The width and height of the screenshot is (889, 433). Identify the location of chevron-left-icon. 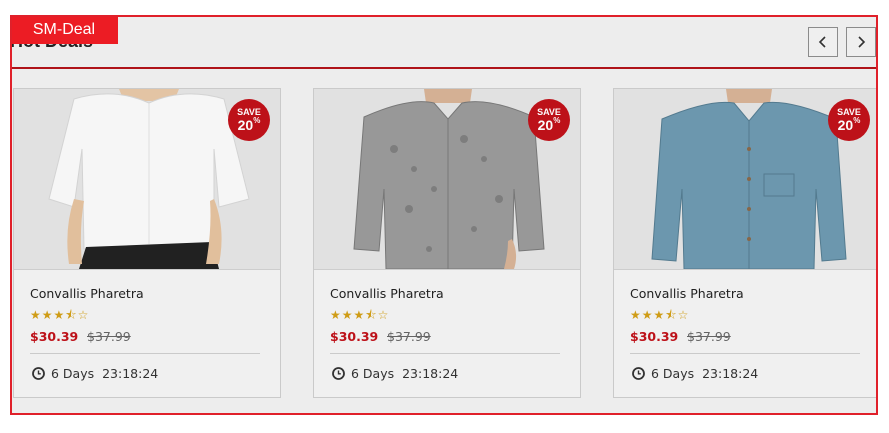
(822, 42).